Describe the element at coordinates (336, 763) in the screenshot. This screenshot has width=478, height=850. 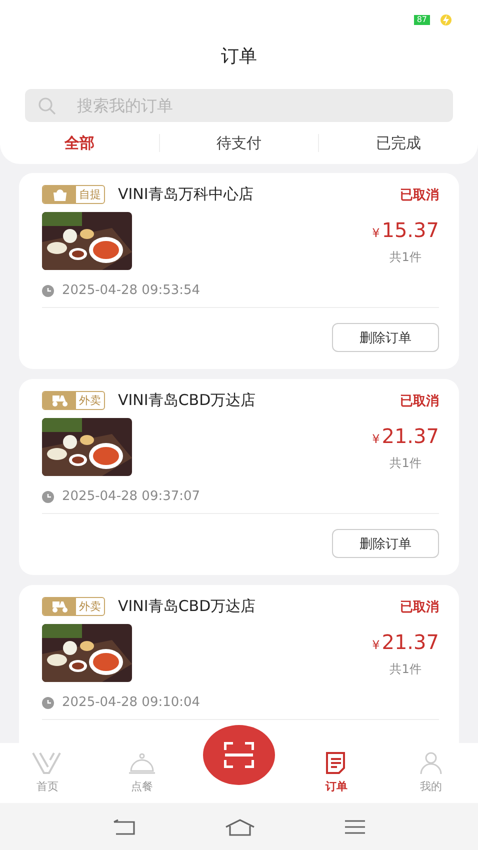
I see `document-icon` at that location.